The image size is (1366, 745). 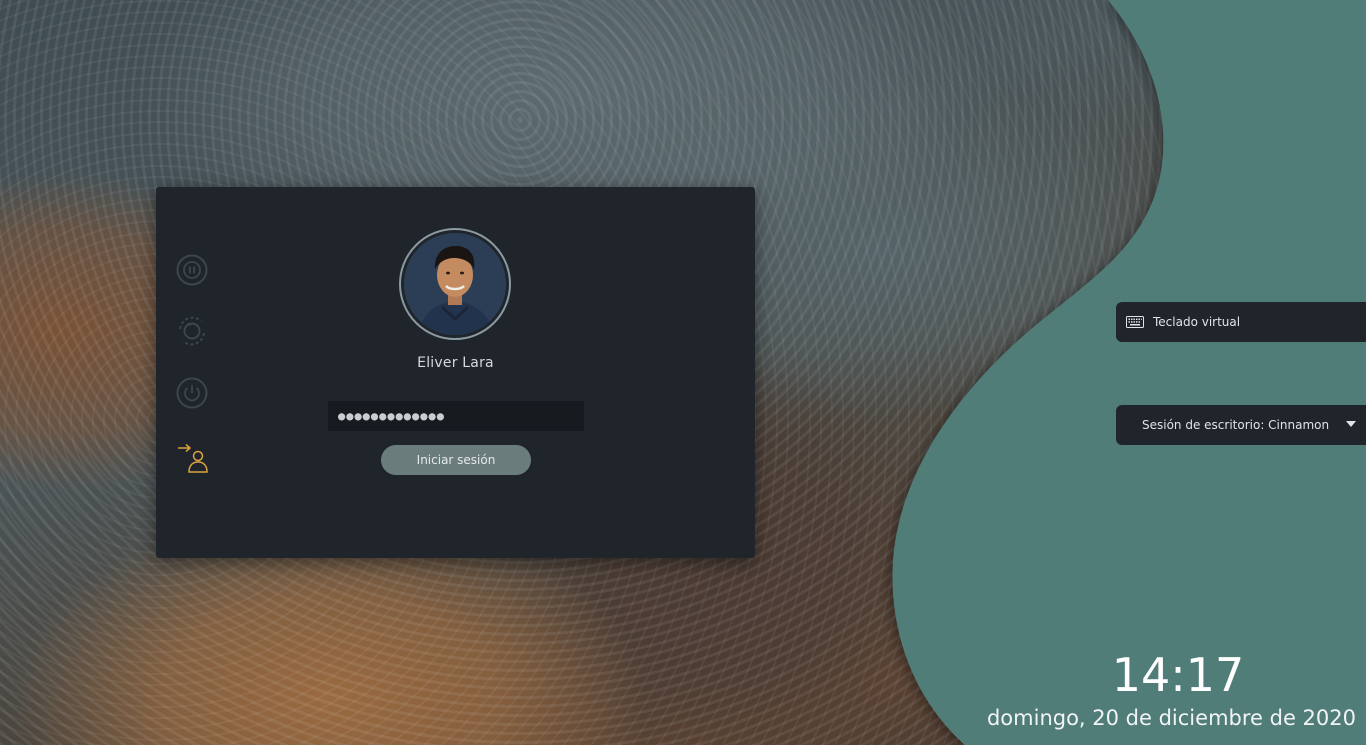 I want to click on session-label: Sesión de escritorio: Cinnamon, so click(x=1236, y=425).